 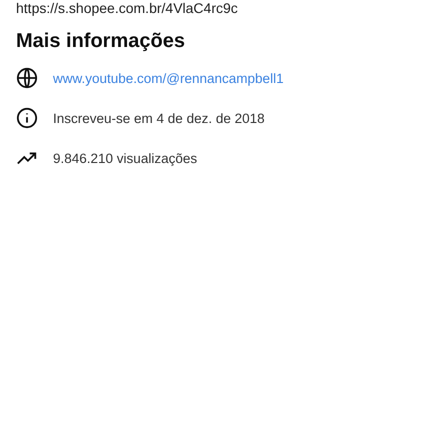 What do you see at coordinates (159, 118) in the screenshot?
I see `info-text: Inscreveu-se em 4 de dez. de 2018` at bounding box center [159, 118].